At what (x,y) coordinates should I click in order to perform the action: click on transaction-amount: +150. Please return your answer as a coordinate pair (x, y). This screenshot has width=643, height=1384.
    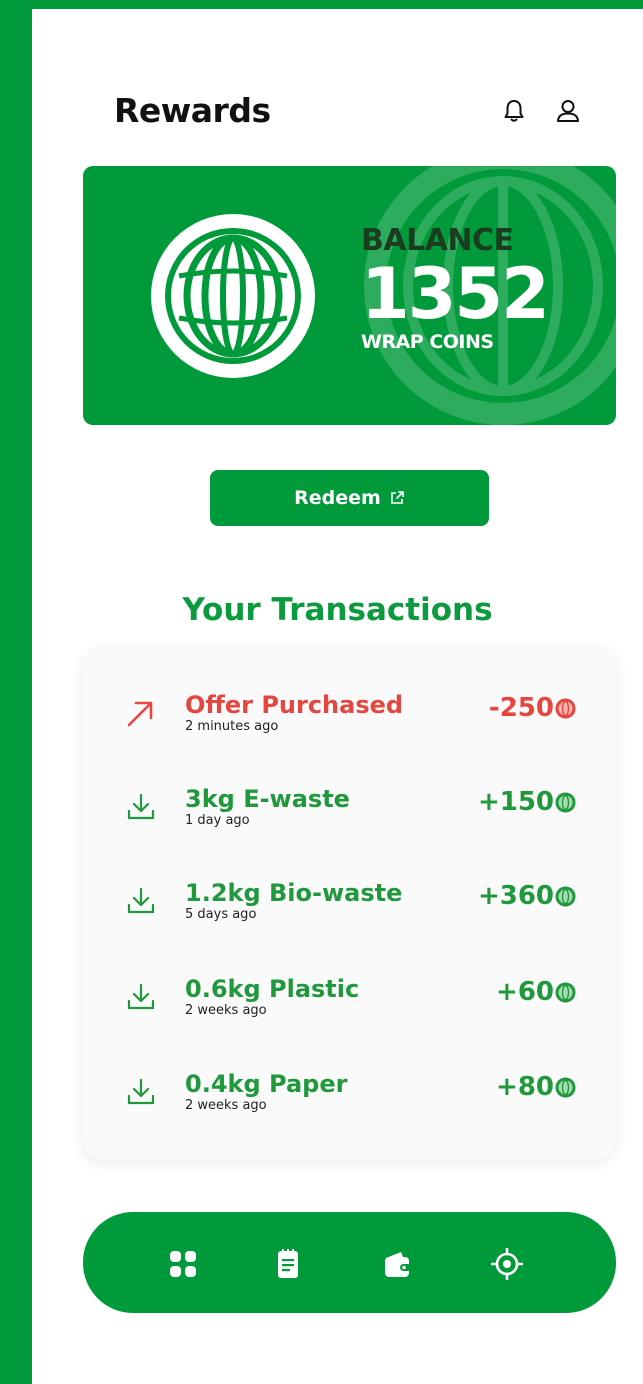
    Looking at the image, I should click on (515, 802).